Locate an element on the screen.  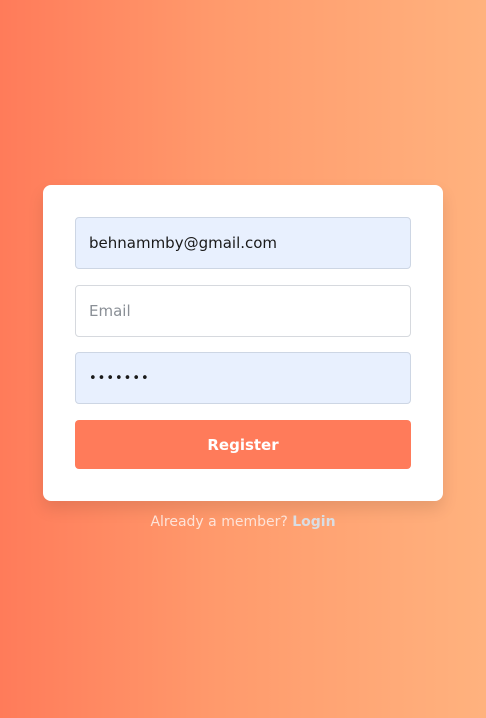
login-prompt: Already a member? Login is located at coordinates (243, 522).